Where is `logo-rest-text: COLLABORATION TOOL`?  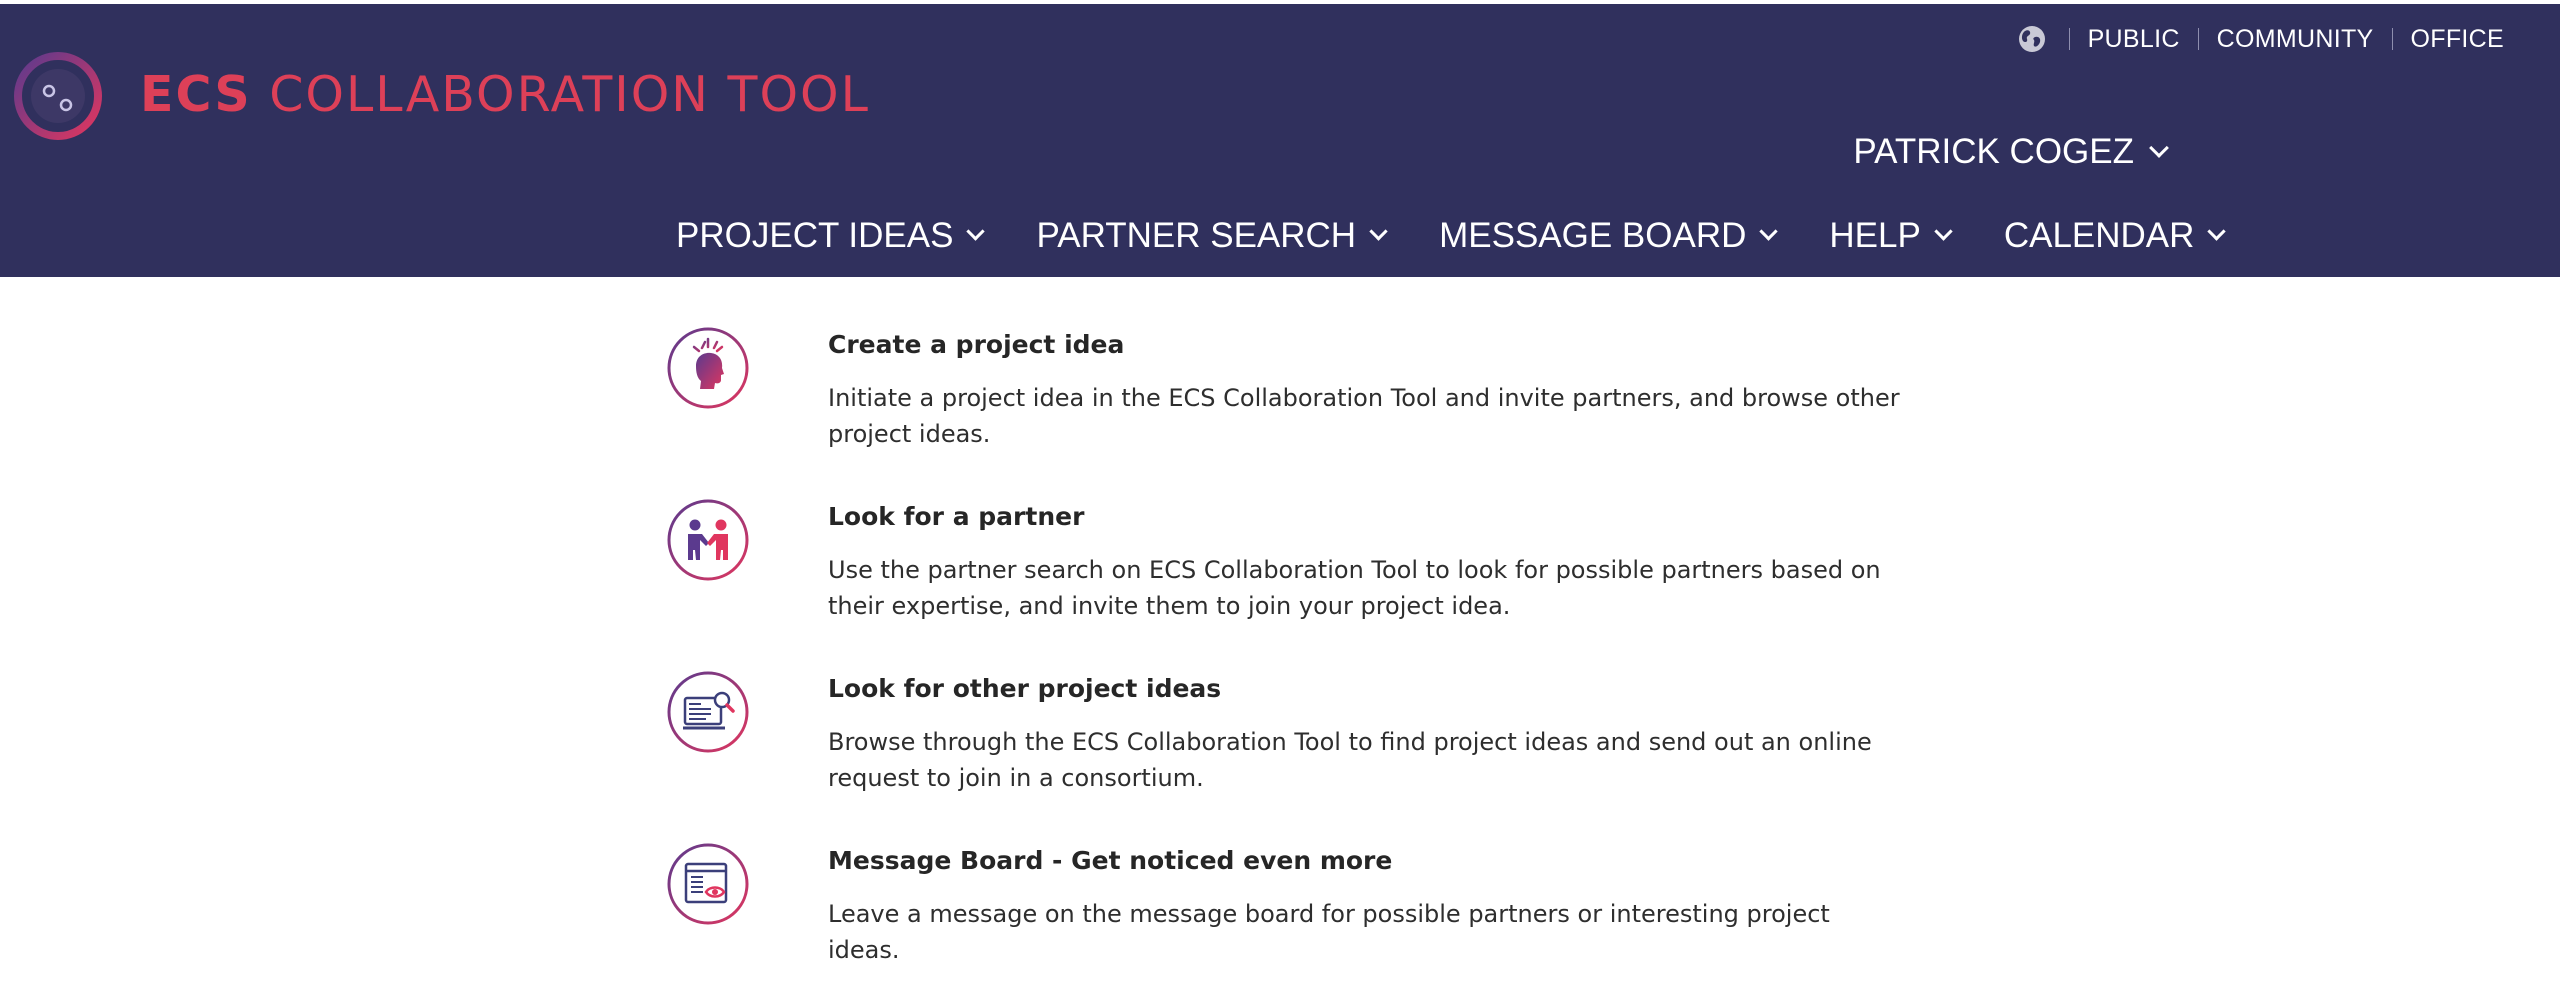 logo-rest-text: COLLABORATION TOOL is located at coordinates (569, 94).